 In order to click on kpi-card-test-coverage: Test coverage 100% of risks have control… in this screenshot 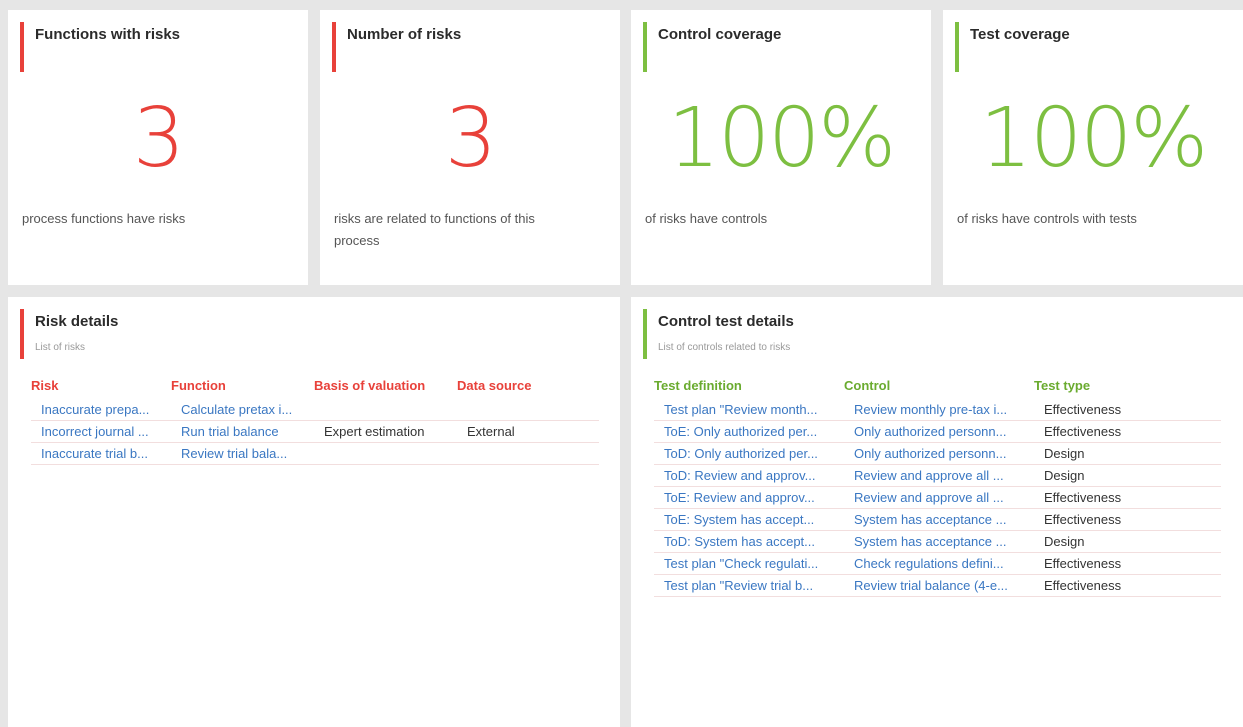, I will do `click(1093, 147)`.